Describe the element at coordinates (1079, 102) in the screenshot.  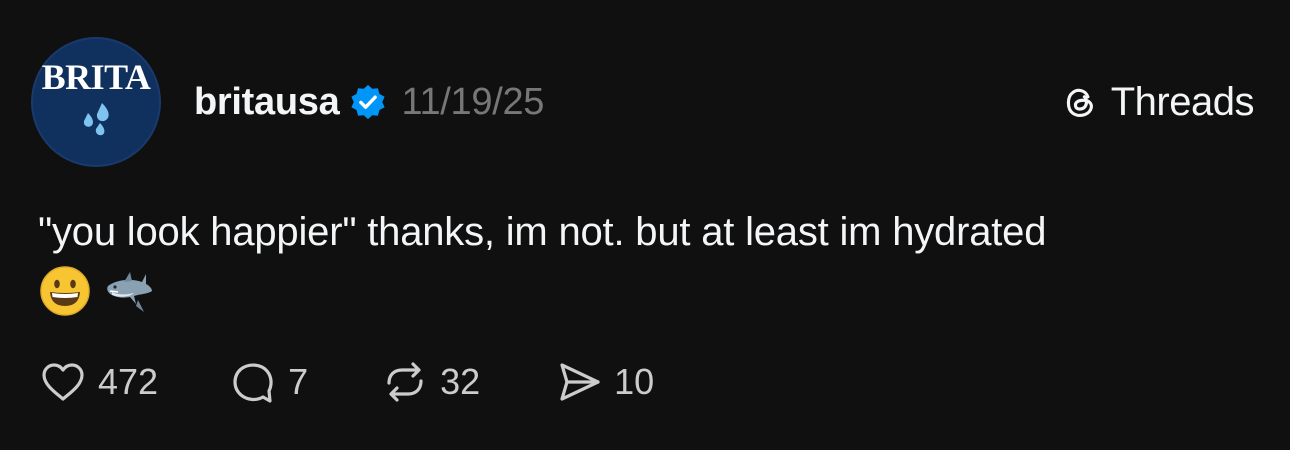
I see `threads-icon` at that location.